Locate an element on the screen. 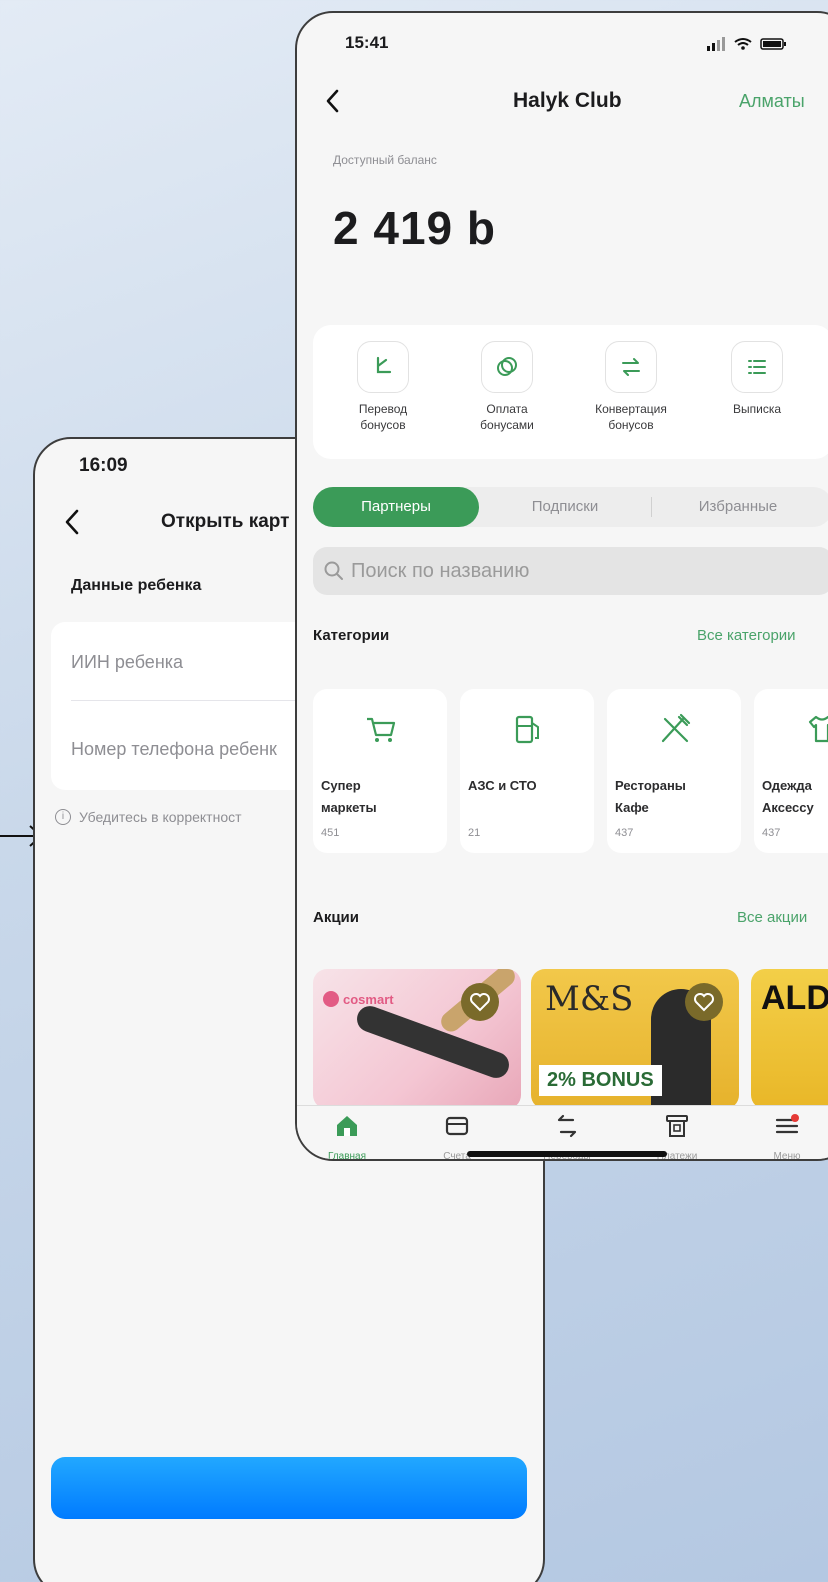  tab-label: Меню is located at coordinates (787, 1156).